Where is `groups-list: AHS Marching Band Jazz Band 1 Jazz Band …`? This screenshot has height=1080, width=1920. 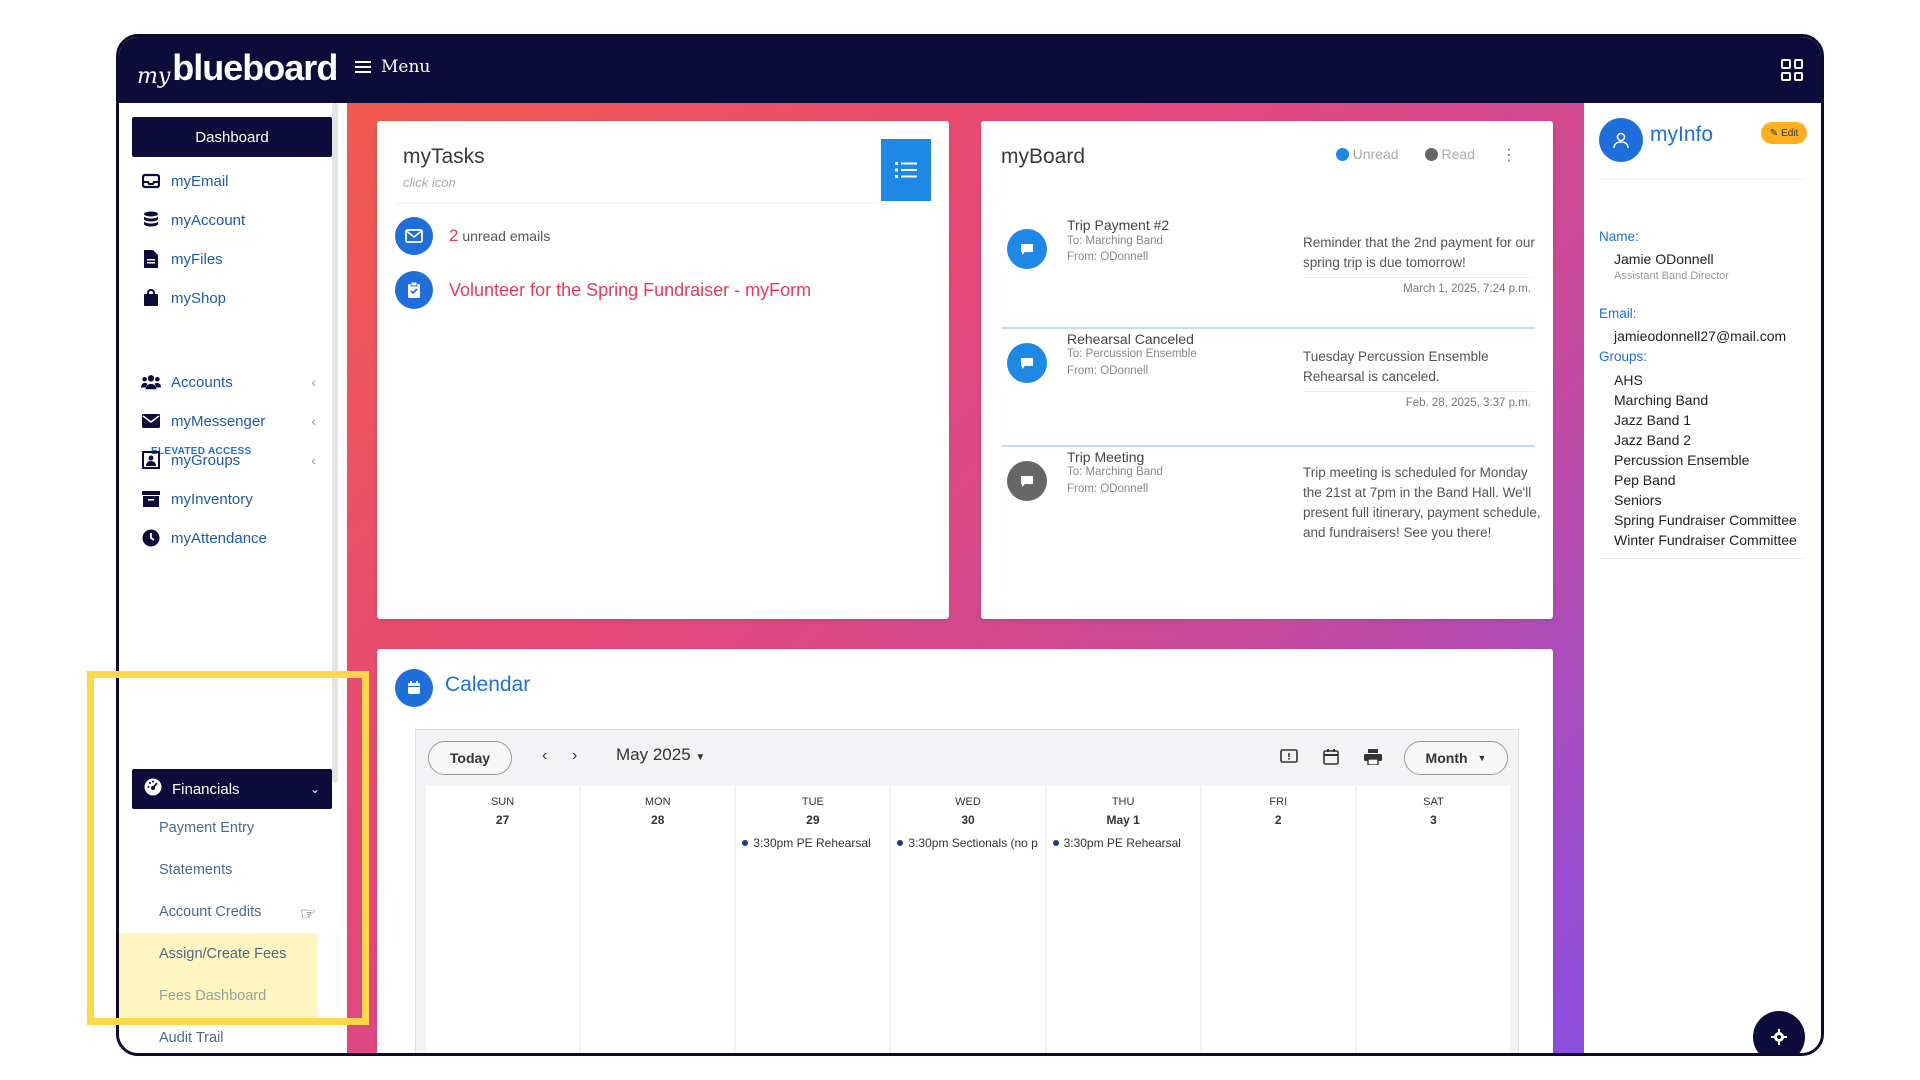
groups-list: AHS Marching Band Jazz Band 1 Jazz Band … is located at coordinates (1705, 460).